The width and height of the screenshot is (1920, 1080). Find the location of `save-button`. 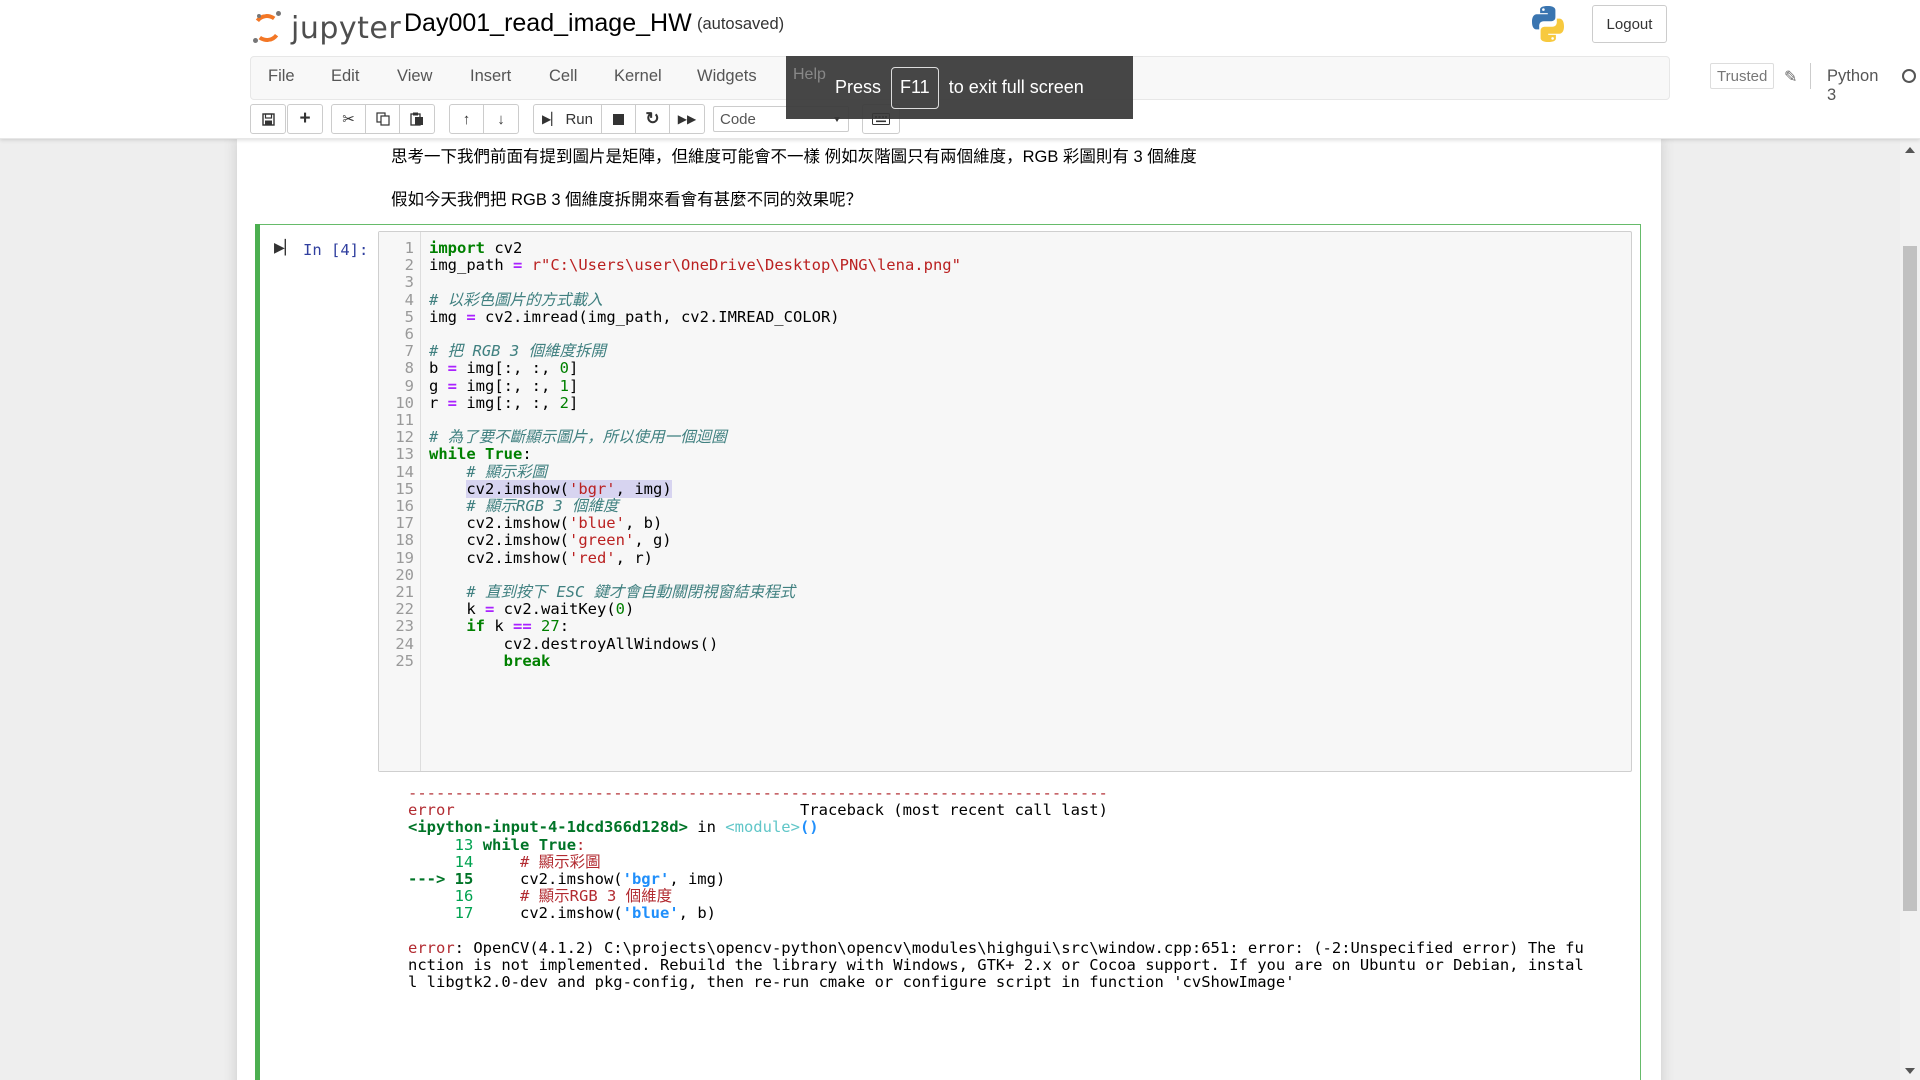

save-button is located at coordinates (268, 119).